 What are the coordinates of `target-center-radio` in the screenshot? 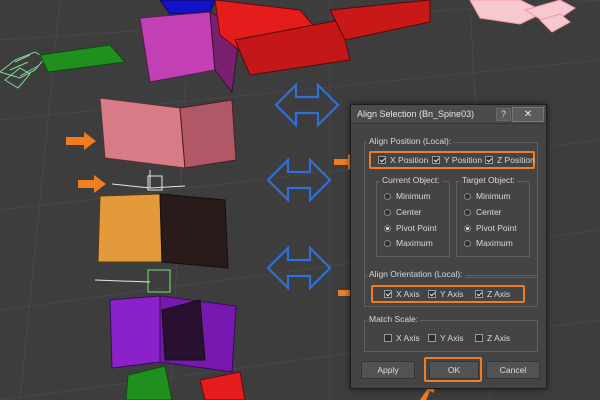 It's located at (467, 212).